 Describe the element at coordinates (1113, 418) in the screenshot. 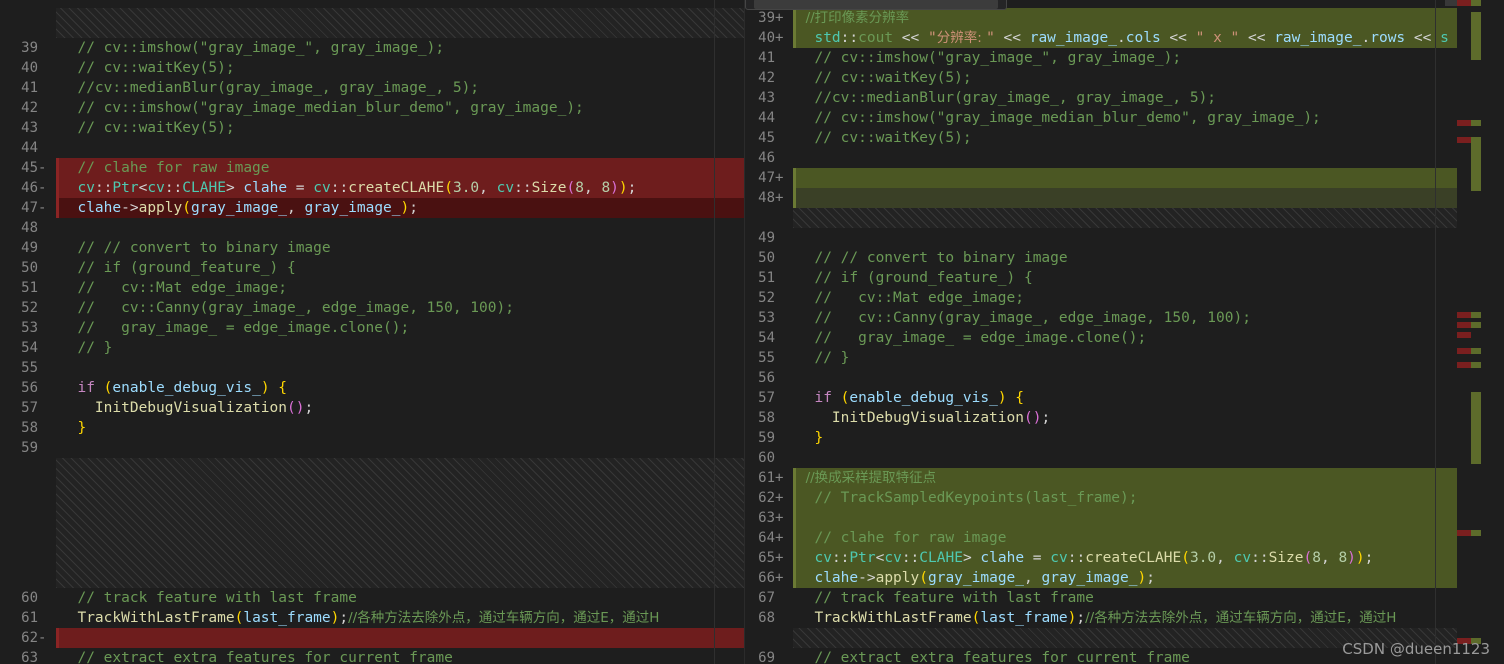

I see `code-line: 58 InitDebugVisualization();` at that location.